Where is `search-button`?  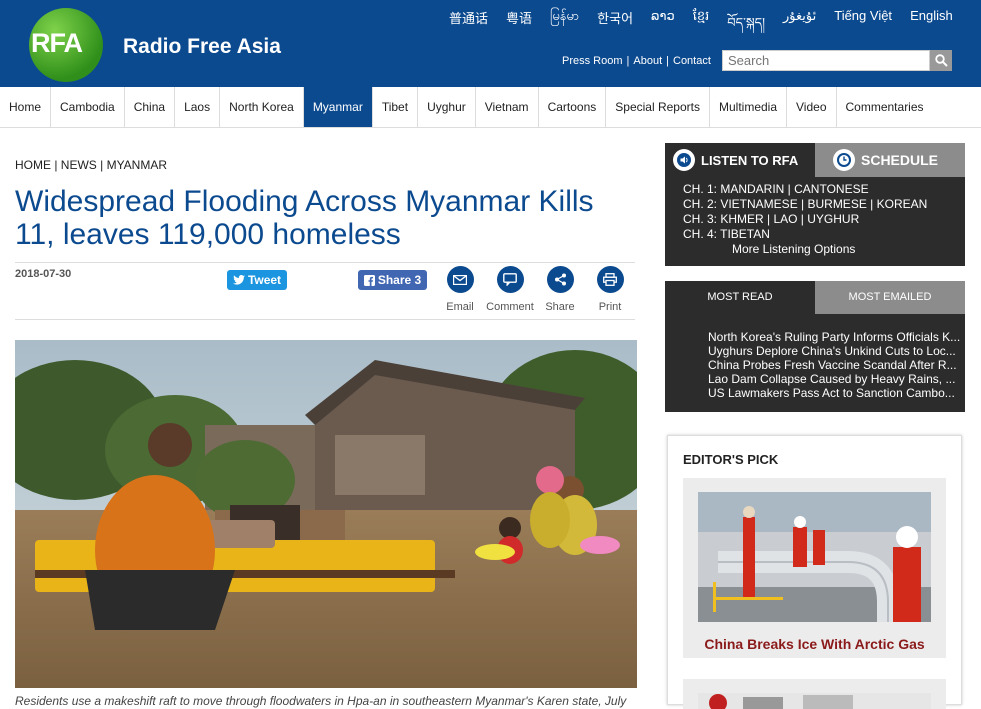
search-button is located at coordinates (941, 60).